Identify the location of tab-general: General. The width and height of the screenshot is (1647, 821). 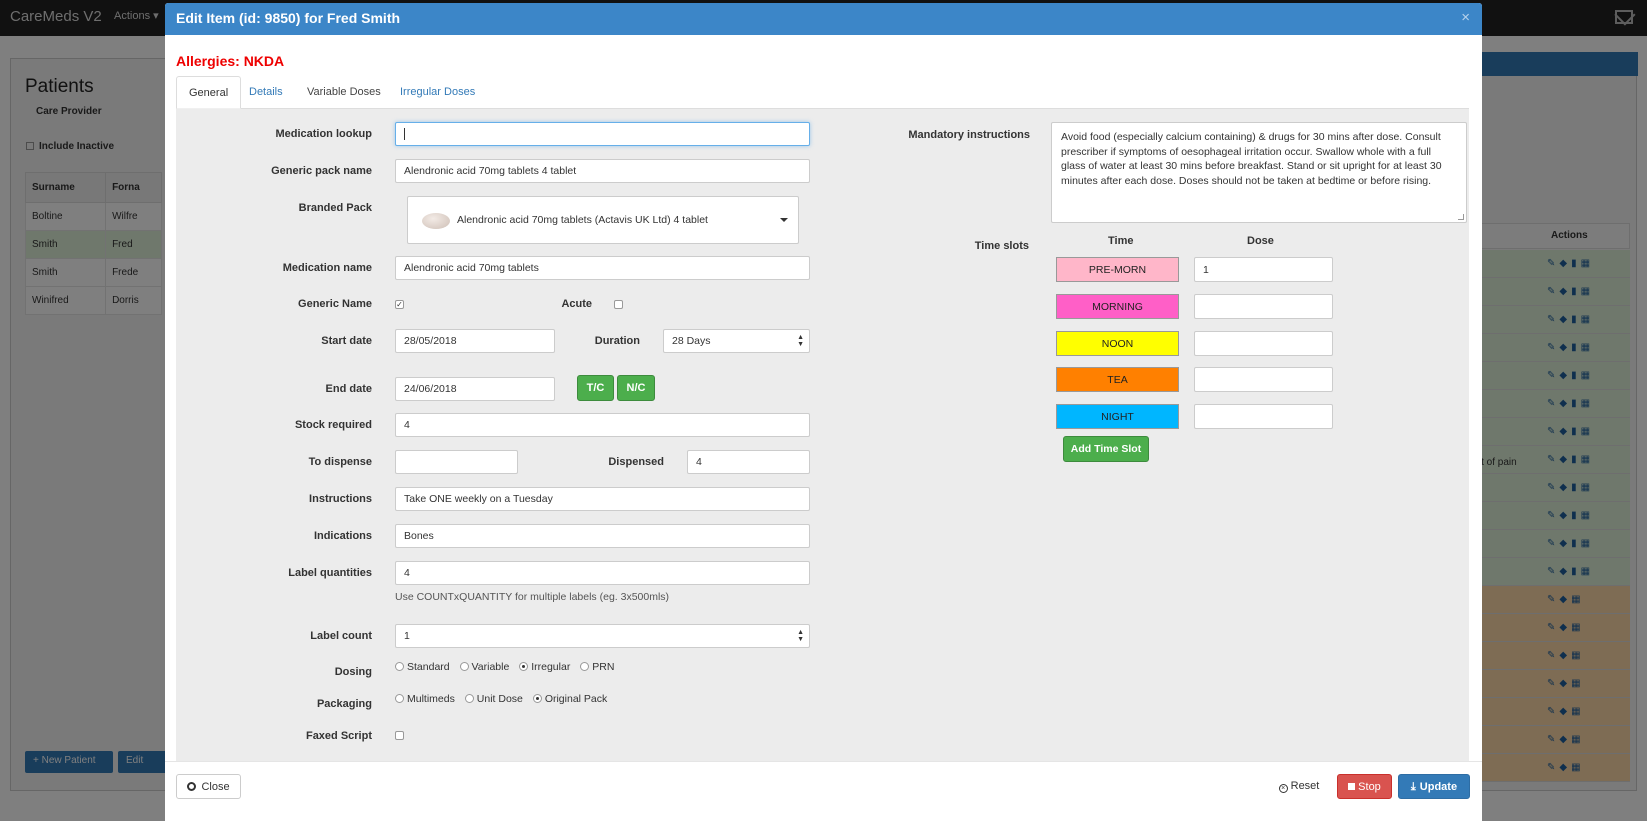
(209, 92).